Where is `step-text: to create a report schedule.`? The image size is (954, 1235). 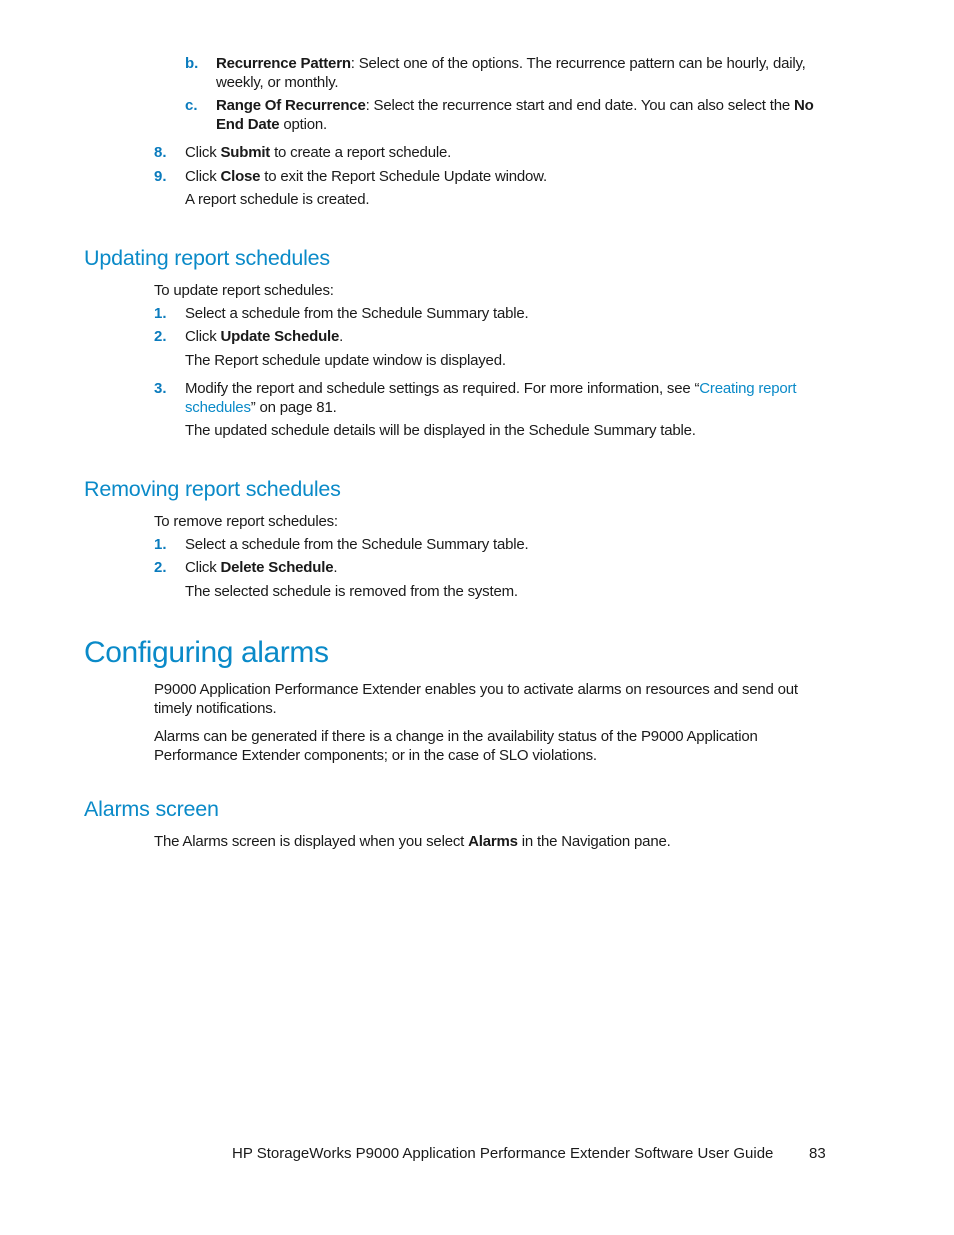 step-text: to create a report schedule. is located at coordinates (361, 152).